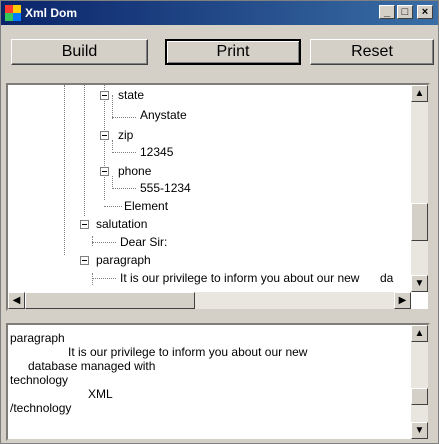  I want to click on output-line: paragraph, so click(37, 338).